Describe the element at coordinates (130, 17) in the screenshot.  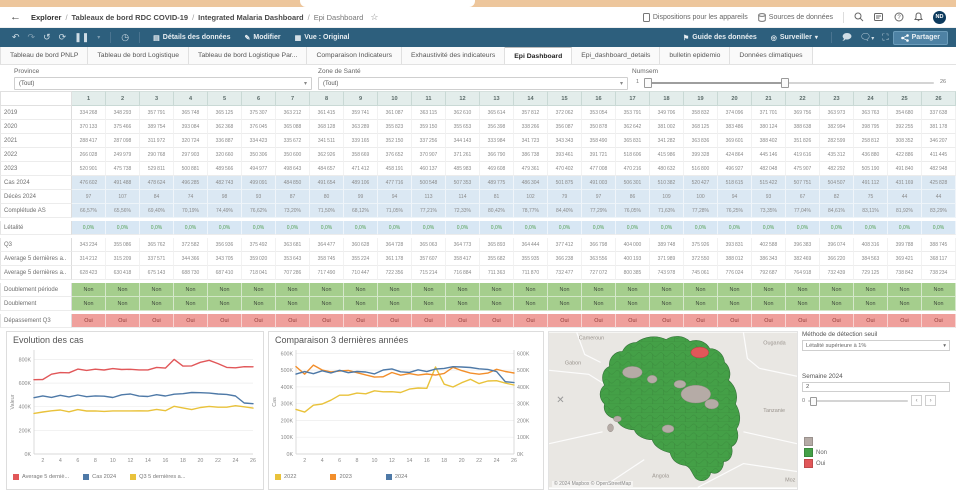
I see `breadcrumb-item: Tableaux de bord RDC COVID-19` at that location.